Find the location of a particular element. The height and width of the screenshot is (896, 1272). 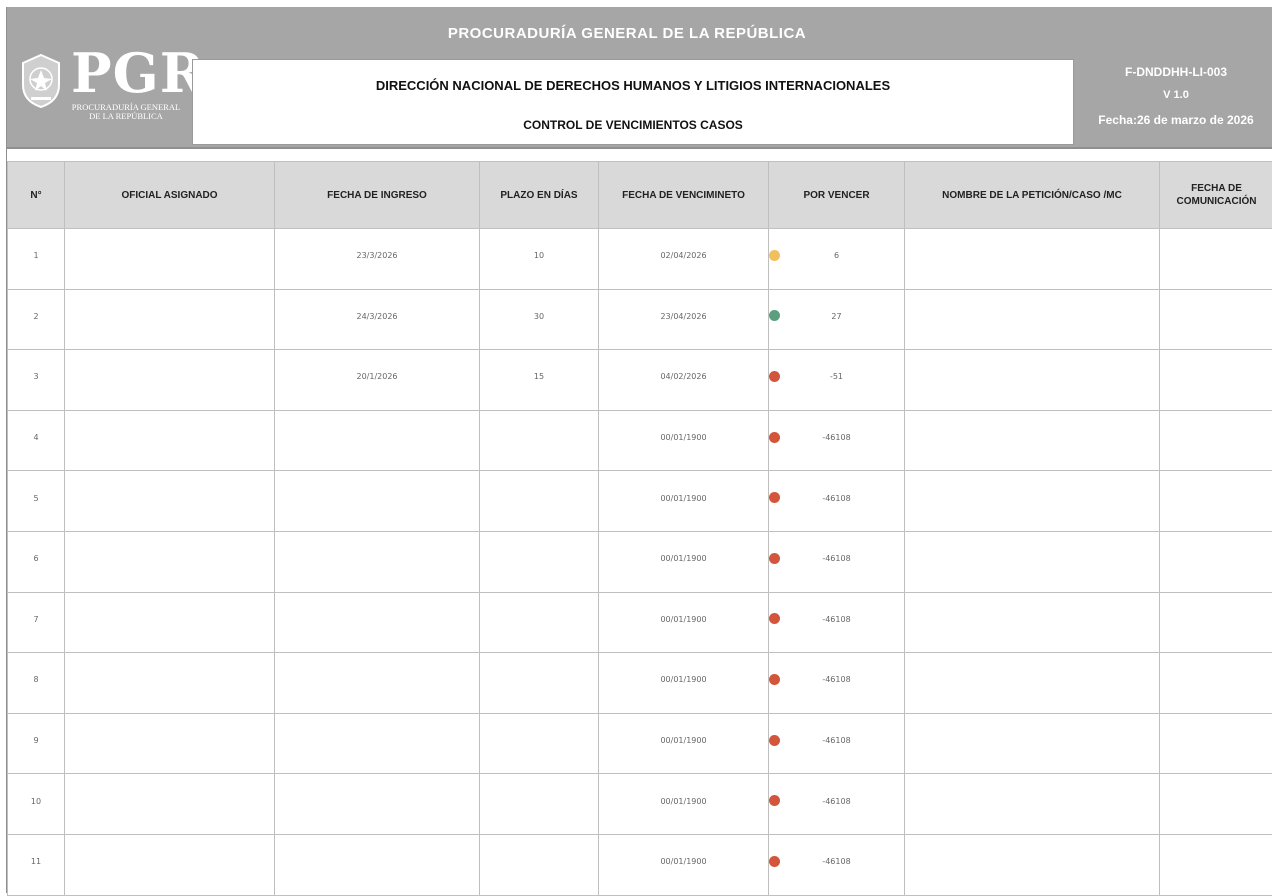

cell-remaining: -51 is located at coordinates (837, 380).